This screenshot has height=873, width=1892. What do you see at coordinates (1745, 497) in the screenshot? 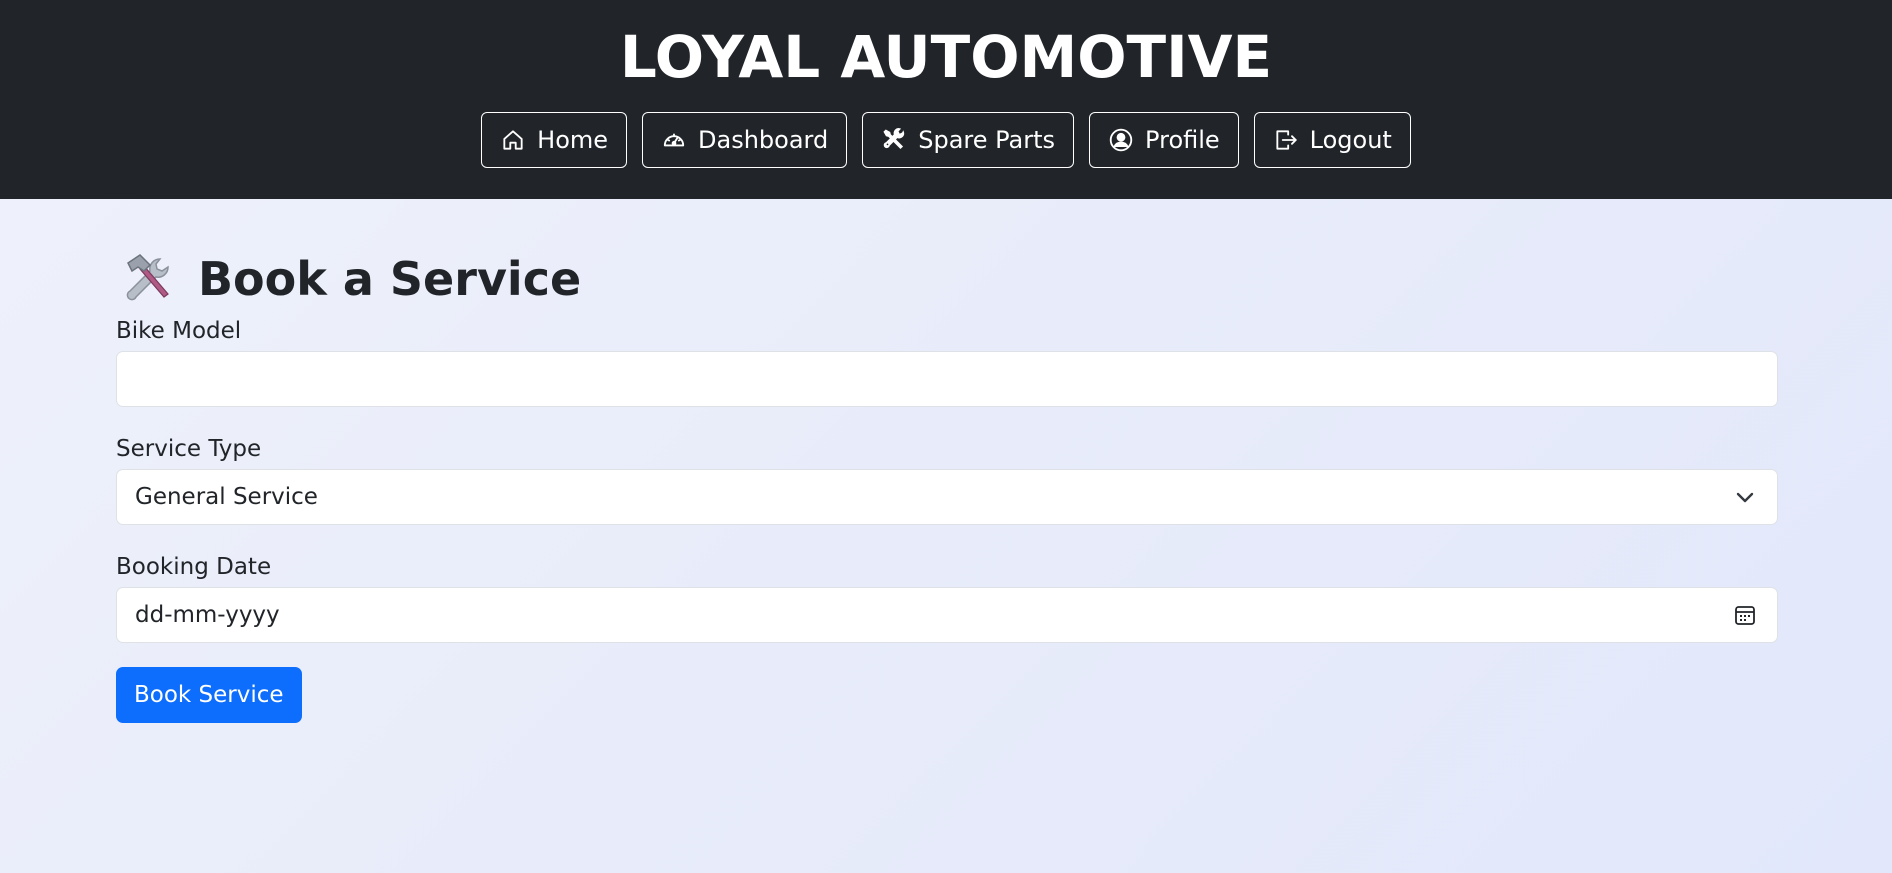
I see `chevron-down-icon` at bounding box center [1745, 497].